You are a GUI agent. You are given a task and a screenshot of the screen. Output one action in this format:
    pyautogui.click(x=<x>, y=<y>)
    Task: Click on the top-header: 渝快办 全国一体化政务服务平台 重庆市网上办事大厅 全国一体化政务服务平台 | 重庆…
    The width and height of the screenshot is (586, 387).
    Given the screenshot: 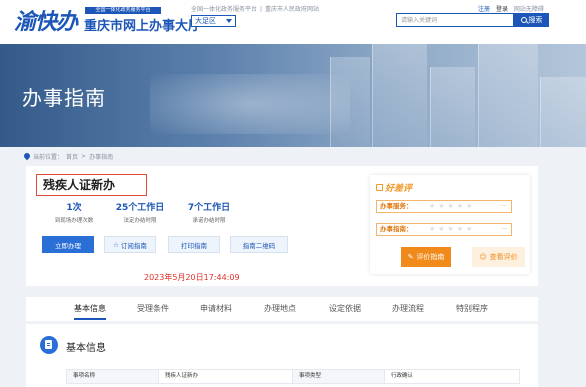 What is the action you would take?
    pyautogui.click(x=293, y=22)
    